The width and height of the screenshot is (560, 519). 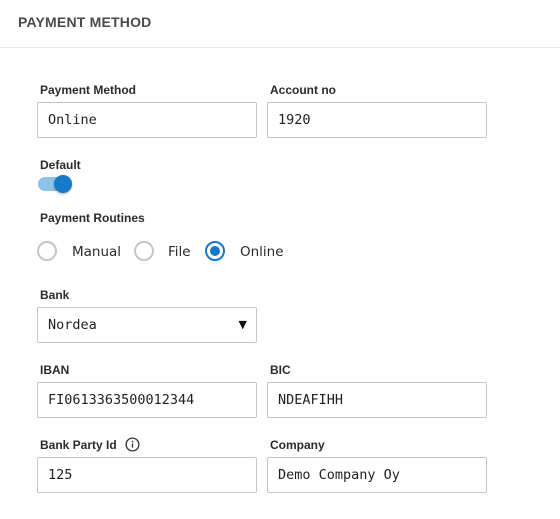 I want to click on bic-field: NDEAFIHH, so click(x=377, y=400).